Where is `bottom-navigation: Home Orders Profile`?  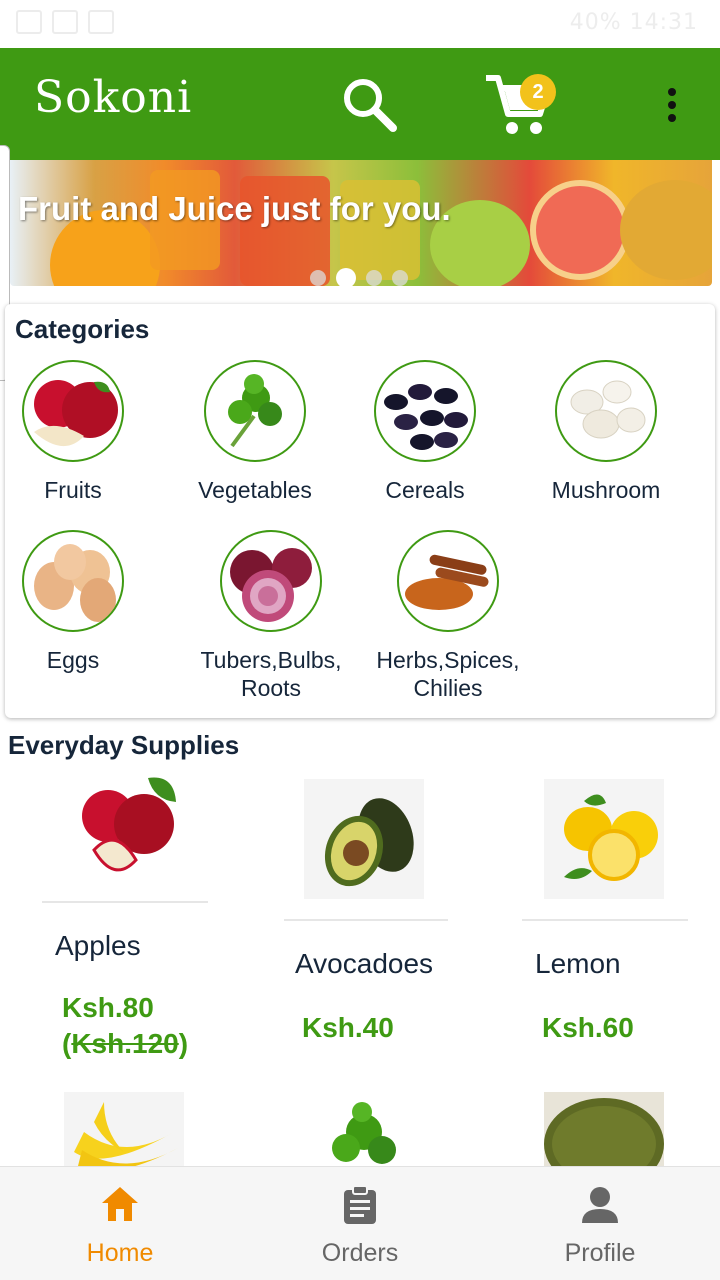 bottom-navigation: Home Orders Profile is located at coordinates (360, 1223).